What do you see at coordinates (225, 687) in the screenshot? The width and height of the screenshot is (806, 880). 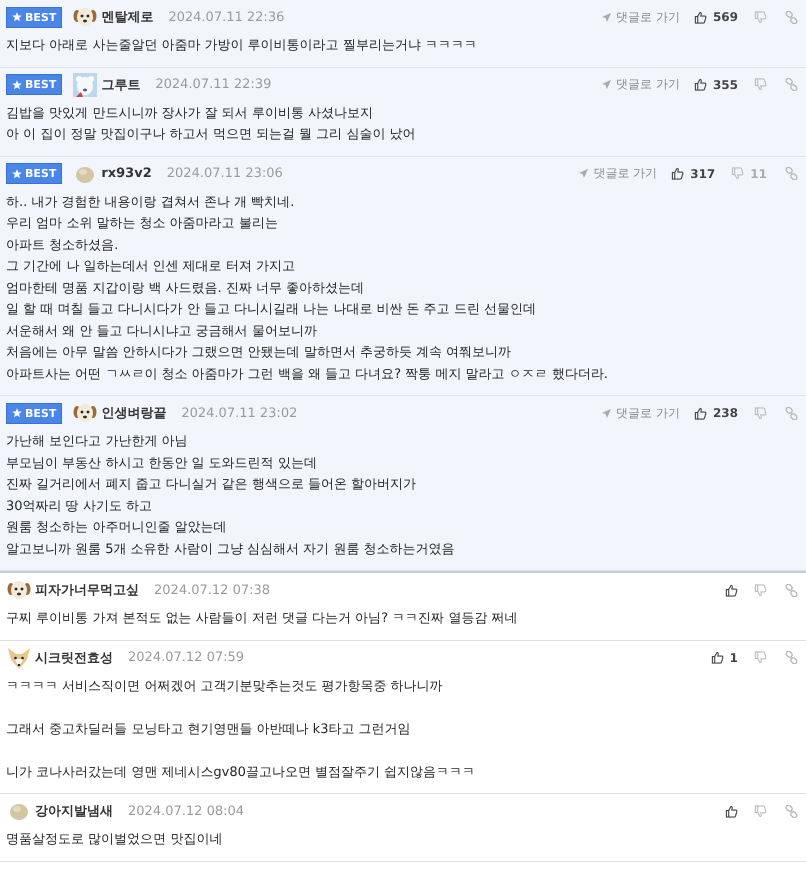 I see `comment-text: ㅋㅋㅋㅋ 서비스직이면 어쩌겠어 고객기분맞추는것도 평가항목중 하나니까` at bounding box center [225, 687].